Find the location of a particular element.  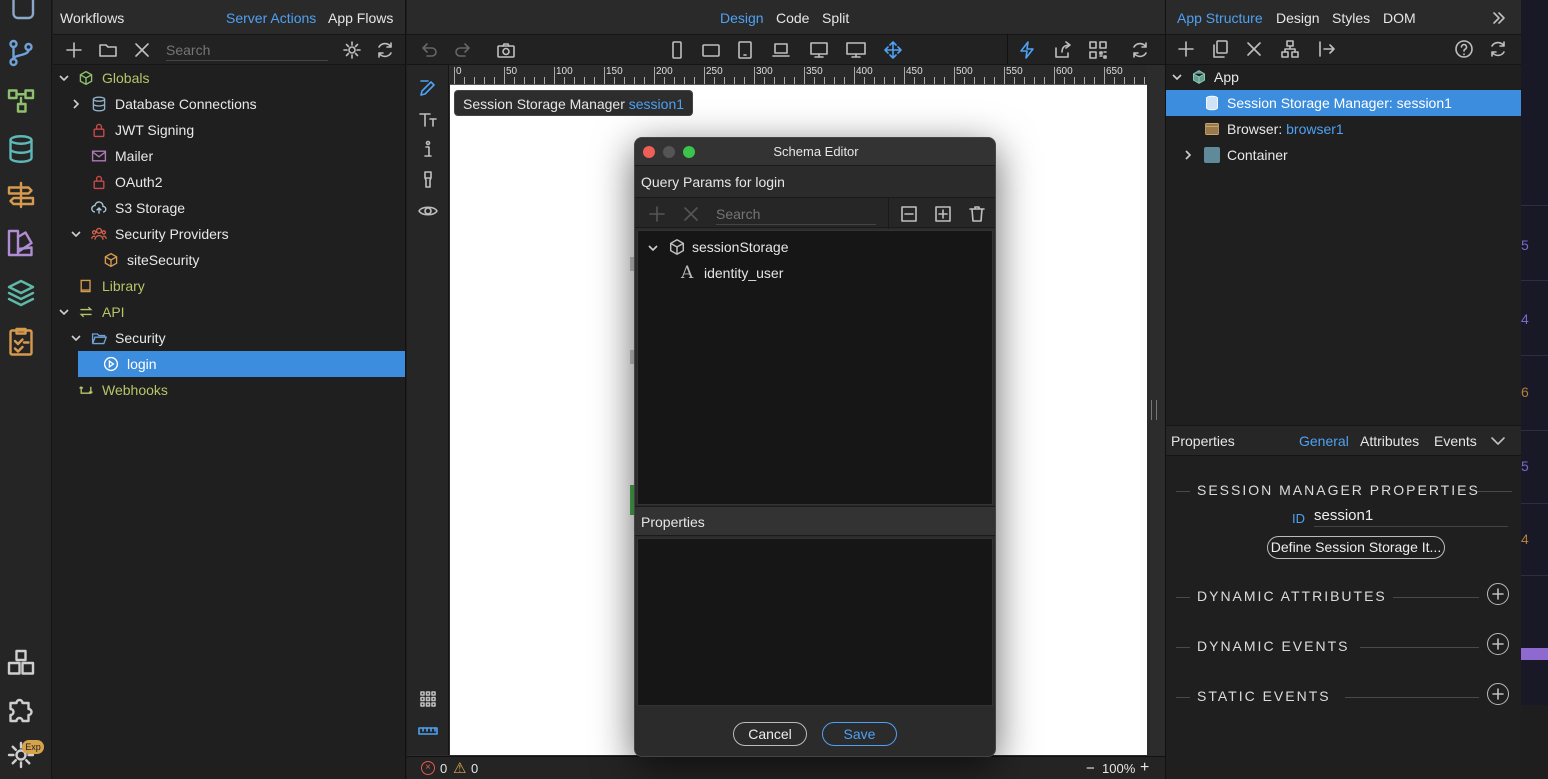

undo-icon is located at coordinates (429, 50).